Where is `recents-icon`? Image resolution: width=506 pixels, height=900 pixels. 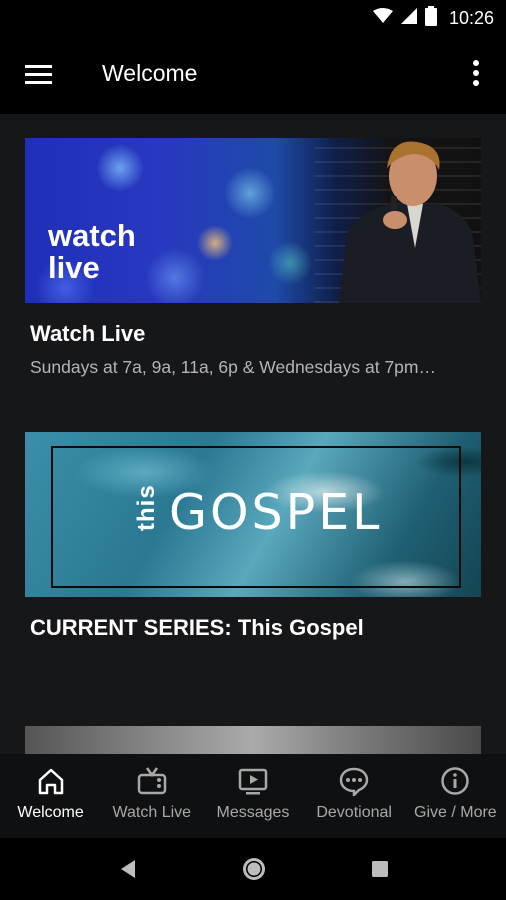
recents-icon is located at coordinates (380, 869).